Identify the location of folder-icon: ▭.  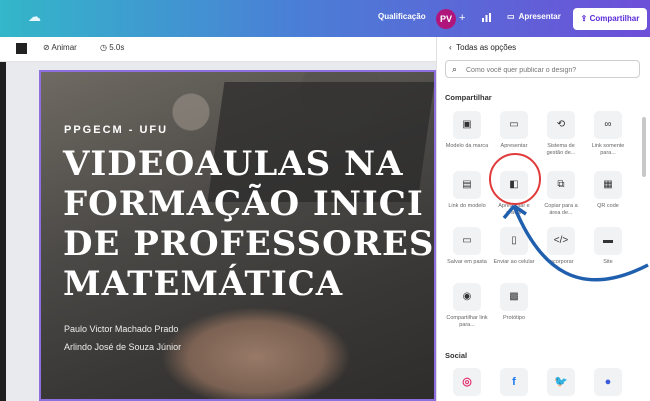
(467, 241).